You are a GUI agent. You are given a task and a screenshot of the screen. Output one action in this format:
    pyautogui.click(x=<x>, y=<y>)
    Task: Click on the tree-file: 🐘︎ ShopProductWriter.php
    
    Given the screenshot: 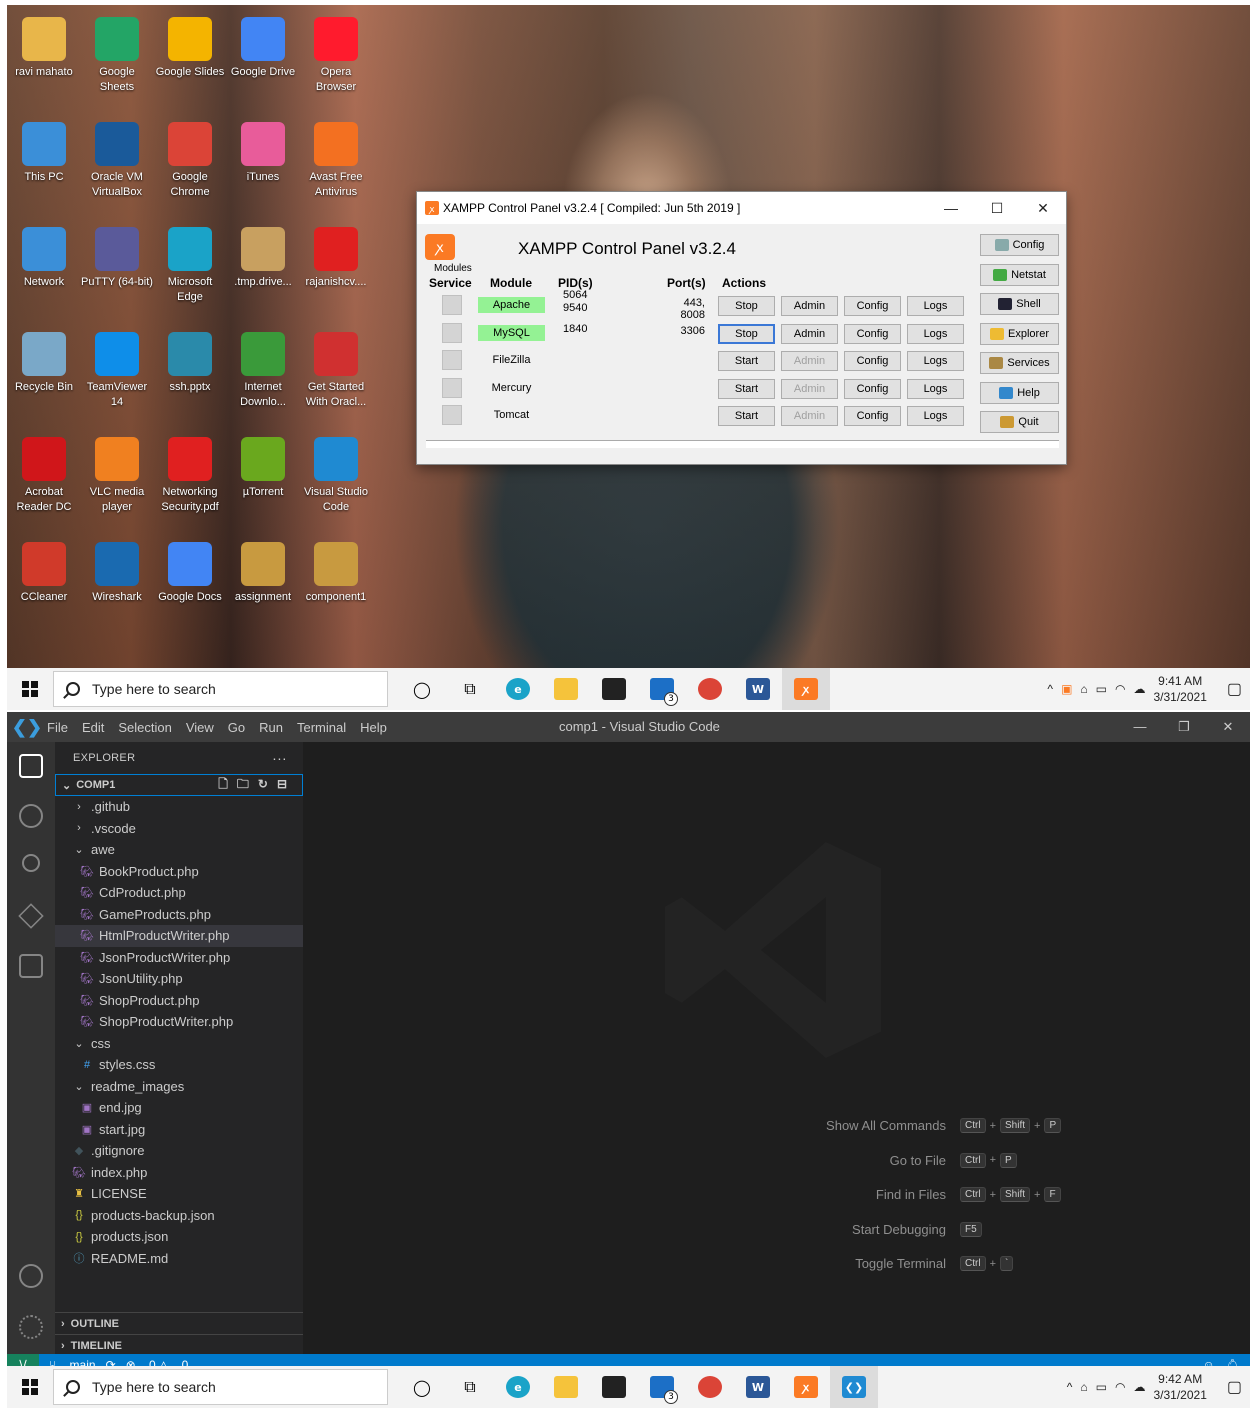 What is the action you would take?
    pyautogui.click(x=179, y=1022)
    